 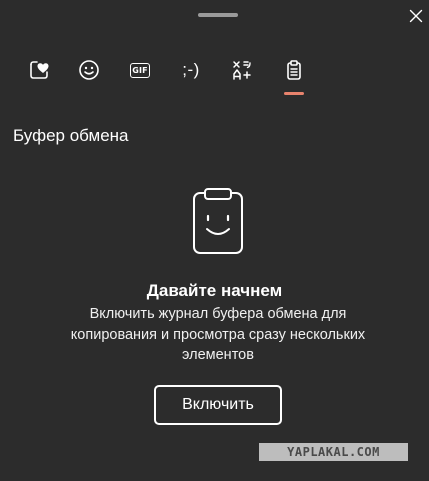 I want to click on tab-symbols, so click(x=242, y=70).